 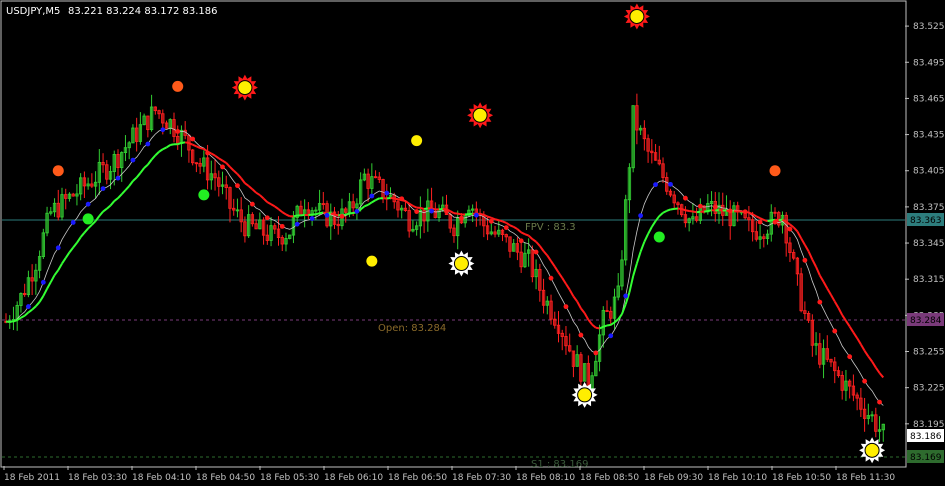 What do you see at coordinates (926, 321) in the screenshot?
I see `open-price-badge-text: 83.284` at bounding box center [926, 321].